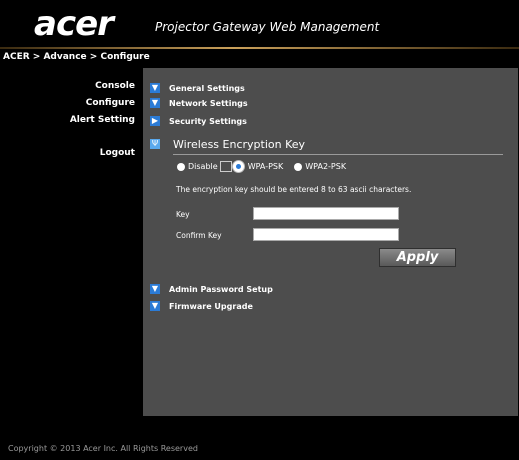 The width and height of the screenshot is (519, 460). I want to click on encryption-radio-group: Disable WPA-PSK WPA2-PSK, so click(261, 166).